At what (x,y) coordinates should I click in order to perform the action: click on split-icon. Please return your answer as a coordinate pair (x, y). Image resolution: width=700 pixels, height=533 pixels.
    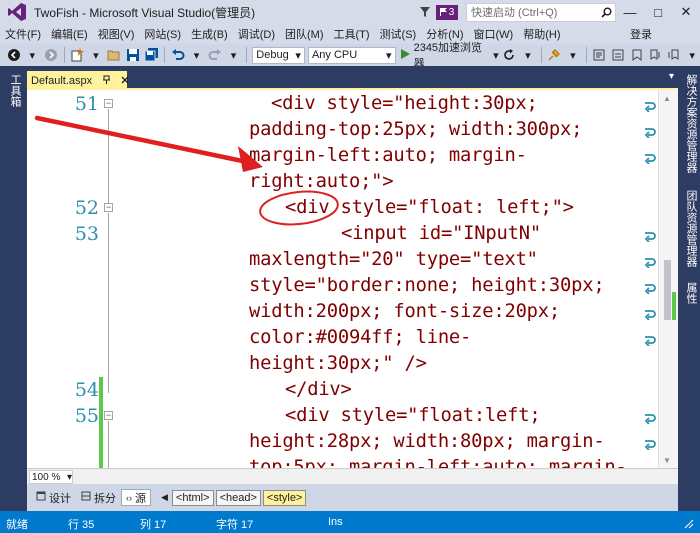
    Looking at the image, I should click on (86, 497).